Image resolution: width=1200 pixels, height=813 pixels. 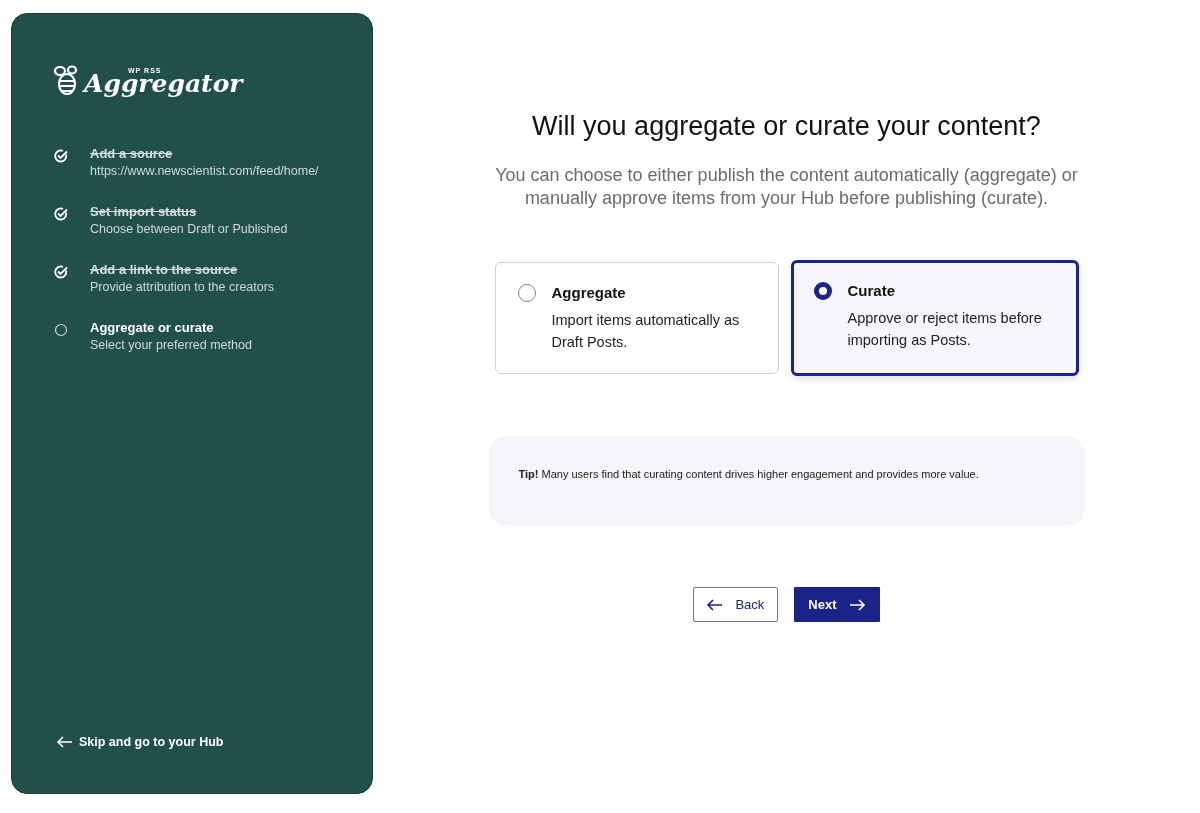 What do you see at coordinates (786, 187) in the screenshot?
I see `page-description: You can choose to either publish the content automatically (aggregate) or manually approve items from your Hub before publishing (curate).` at bounding box center [786, 187].